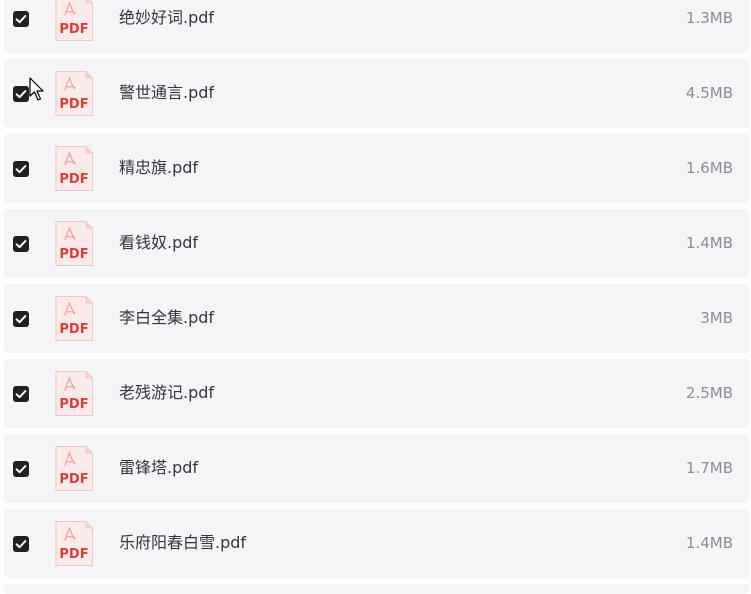  I want to click on file-row: PDF 精忠旗.pdf 1.6MB, so click(376, 168).